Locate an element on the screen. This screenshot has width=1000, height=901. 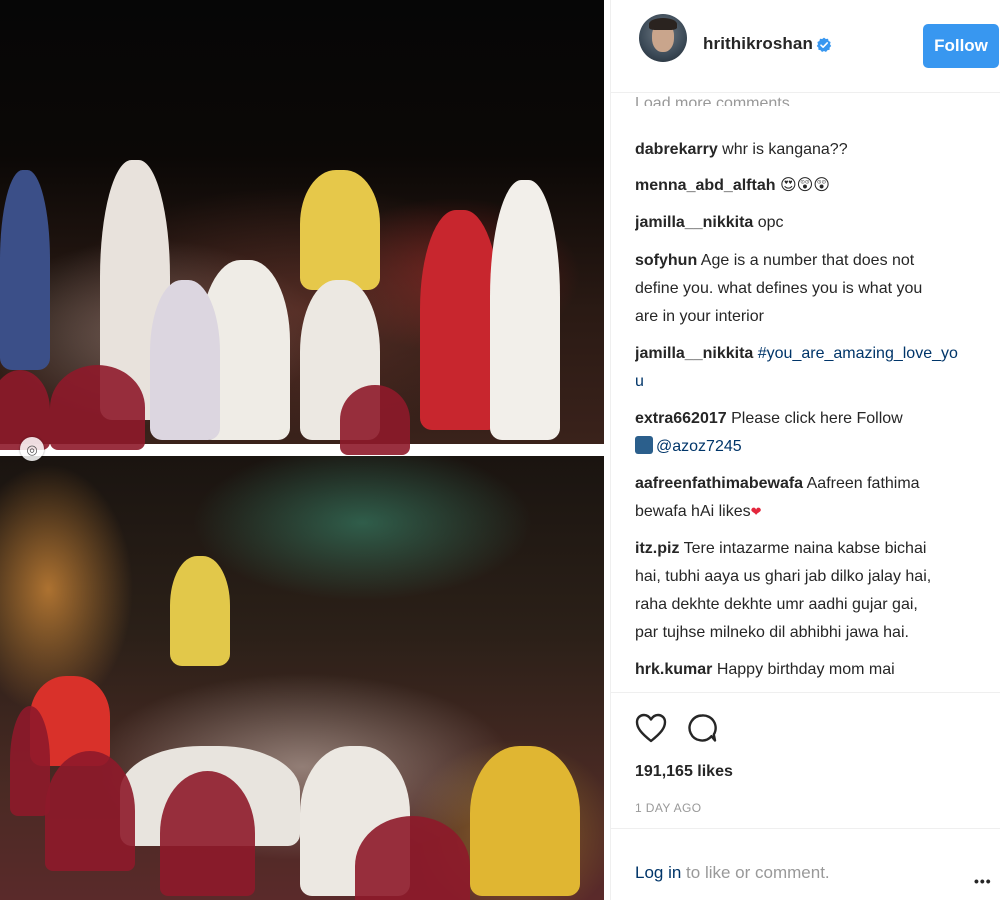
comment-text: Tere intazarme naina kabse bichai is located at coordinates (805, 548).